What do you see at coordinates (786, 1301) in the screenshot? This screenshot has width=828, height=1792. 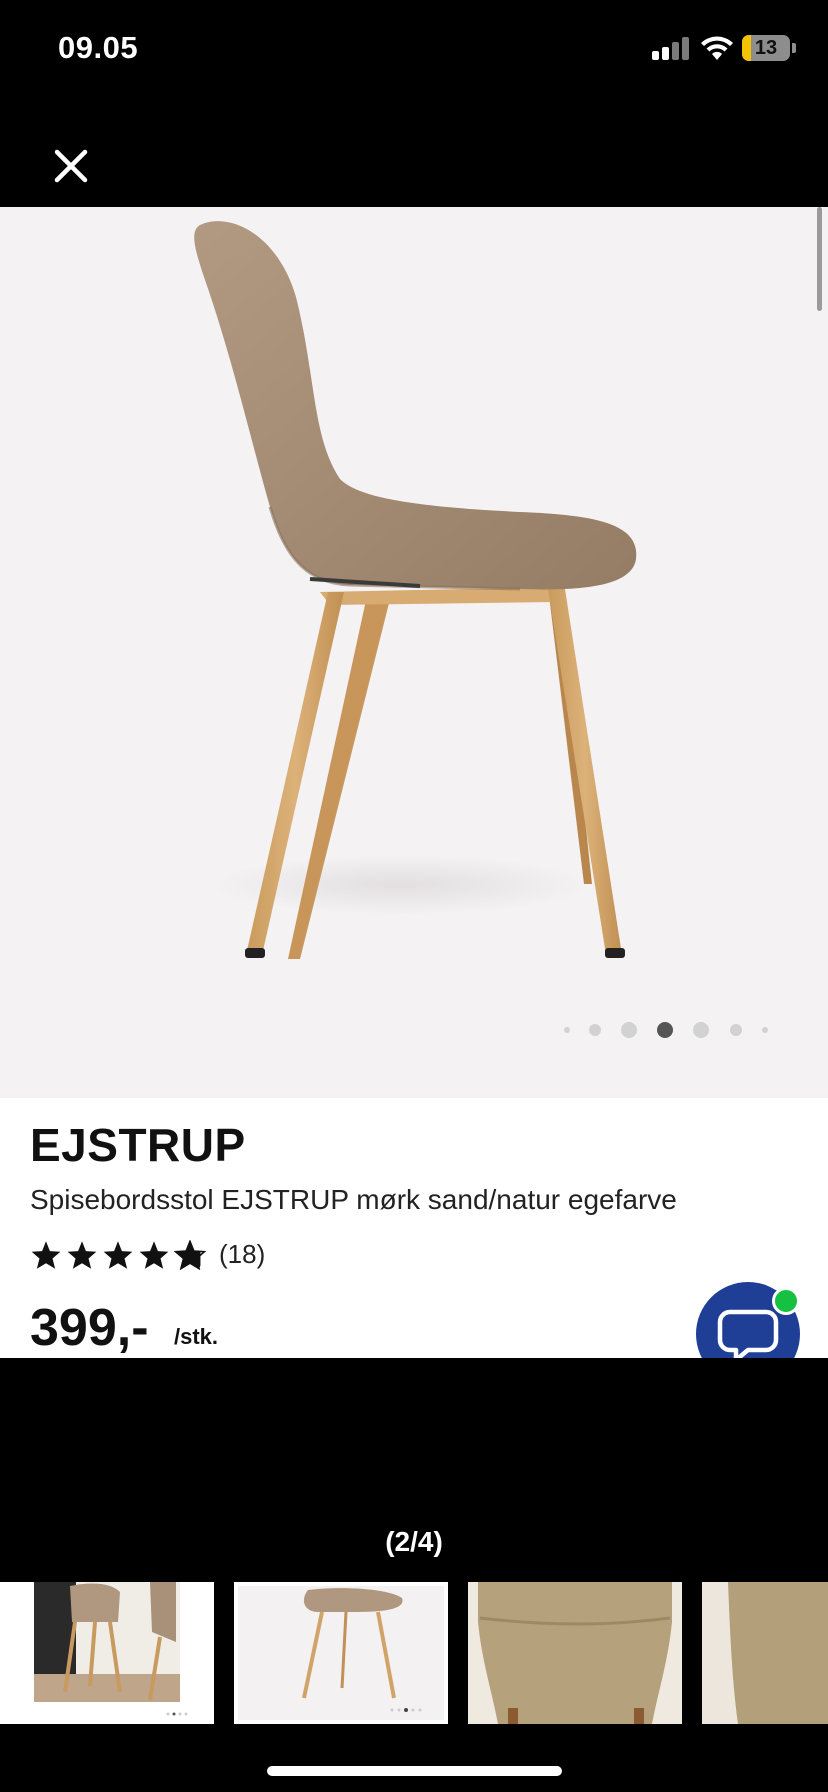 I see `online-indicator` at bounding box center [786, 1301].